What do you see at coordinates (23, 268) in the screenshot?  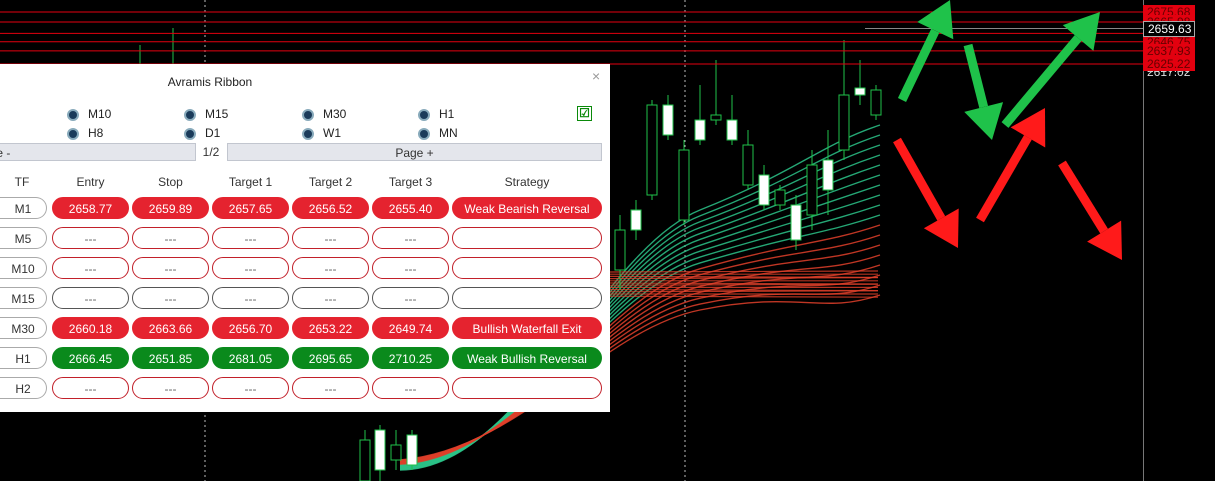 I see `row-timeframe: M10` at bounding box center [23, 268].